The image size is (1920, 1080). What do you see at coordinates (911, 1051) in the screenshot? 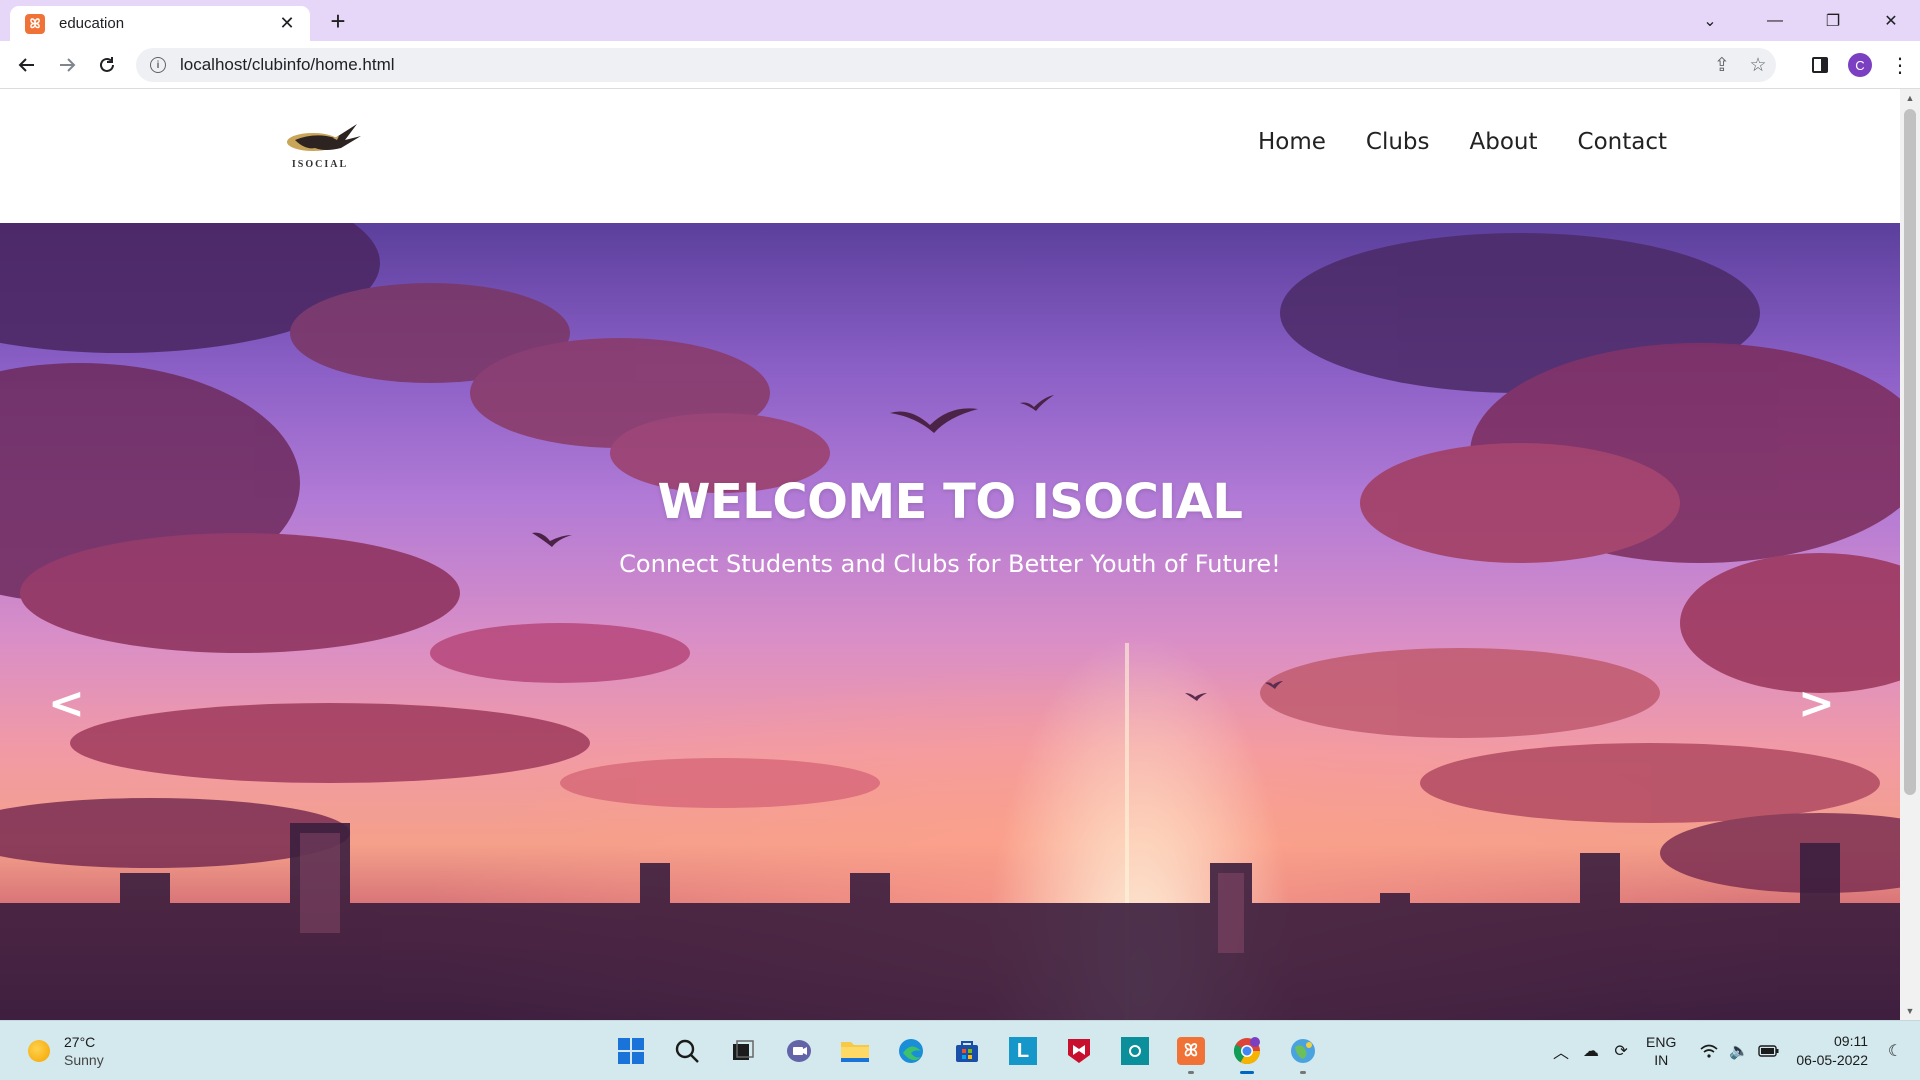
I see `edge-browser-icon` at bounding box center [911, 1051].